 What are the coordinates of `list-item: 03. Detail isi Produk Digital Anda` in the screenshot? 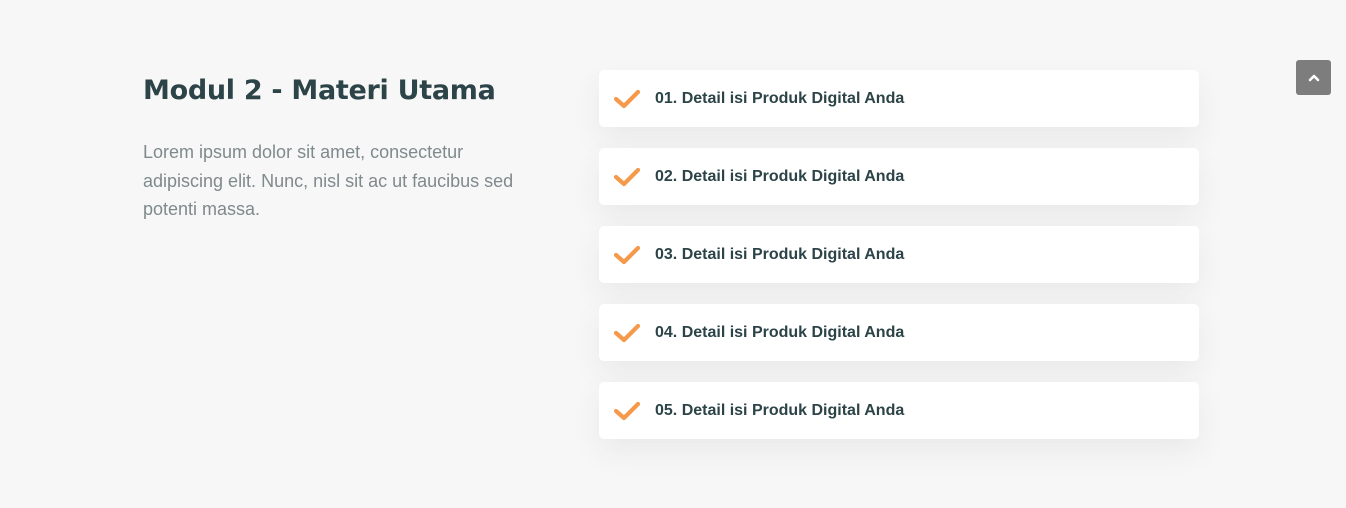 It's located at (899, 254).